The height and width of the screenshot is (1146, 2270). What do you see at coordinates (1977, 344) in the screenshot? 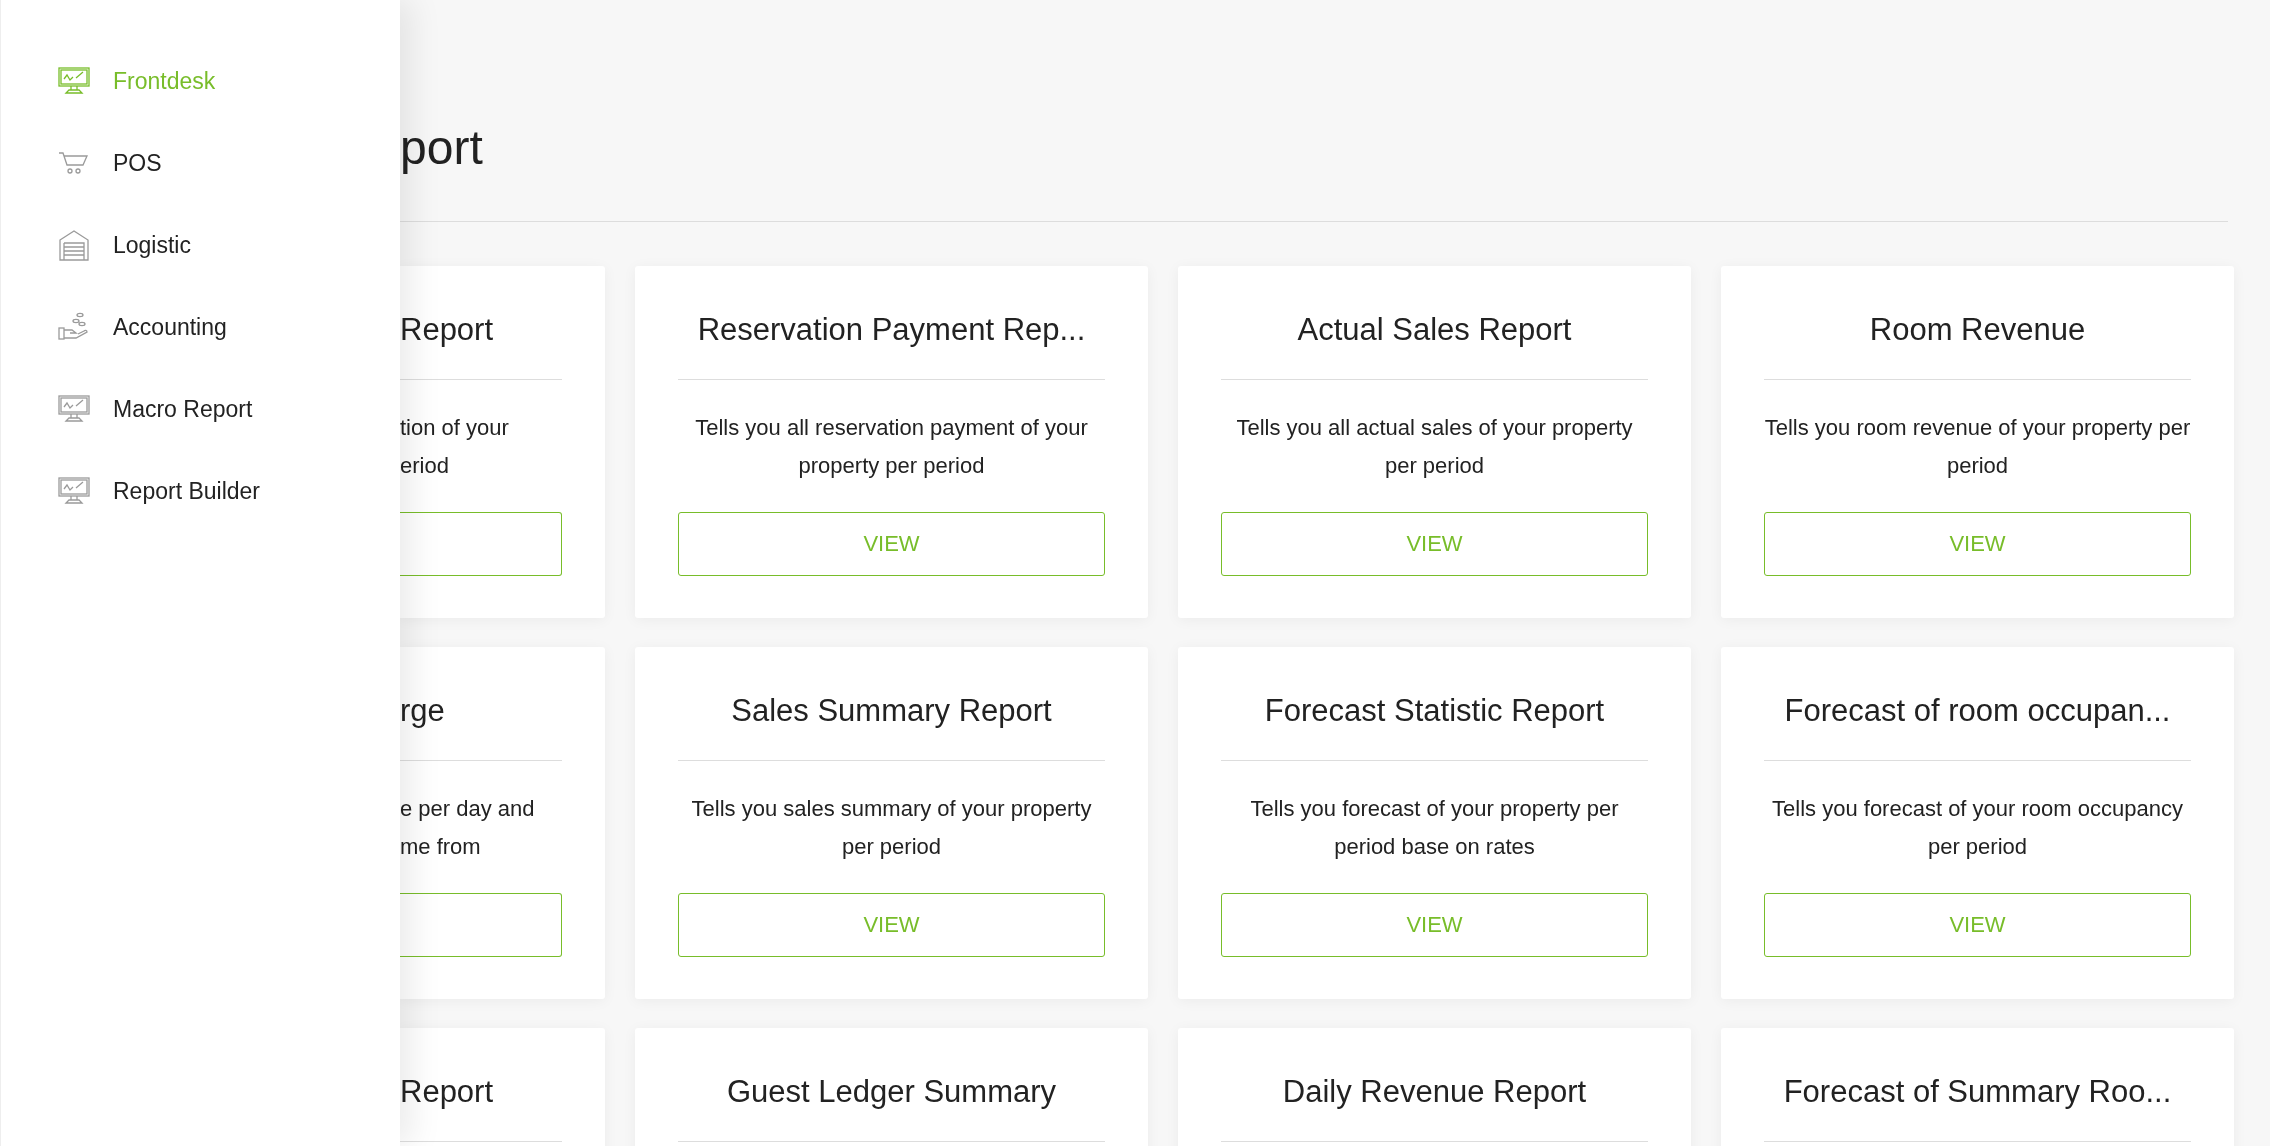
I see `card-title: Room Revenue` at bounding box center [1977, 344].